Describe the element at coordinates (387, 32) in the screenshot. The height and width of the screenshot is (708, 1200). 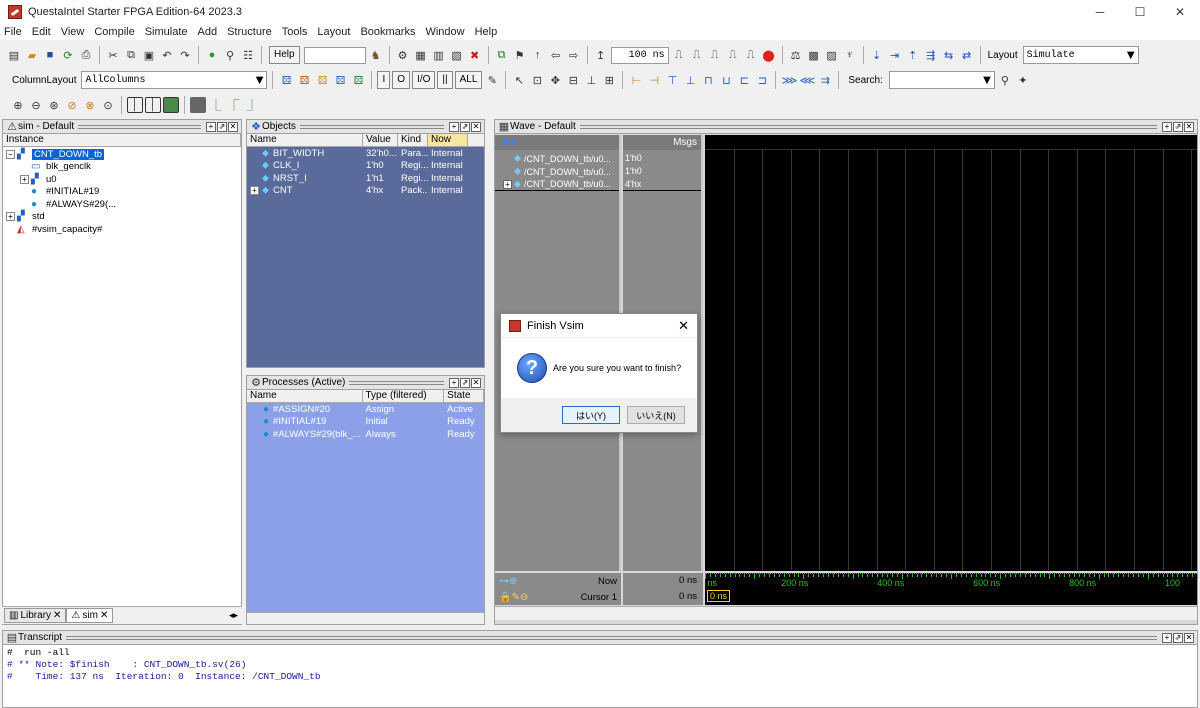
I see `menu-bookmarks: Bookmarks` at that location.